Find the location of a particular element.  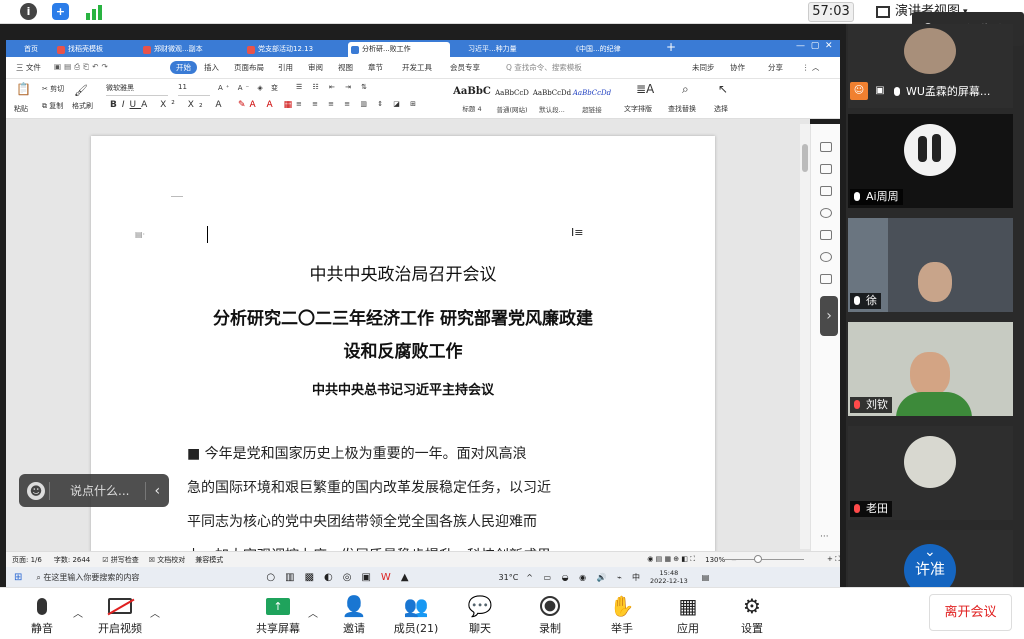

chat-quick-input: ☻ 说点什么... ‹ is located at coordinates (94, 490).